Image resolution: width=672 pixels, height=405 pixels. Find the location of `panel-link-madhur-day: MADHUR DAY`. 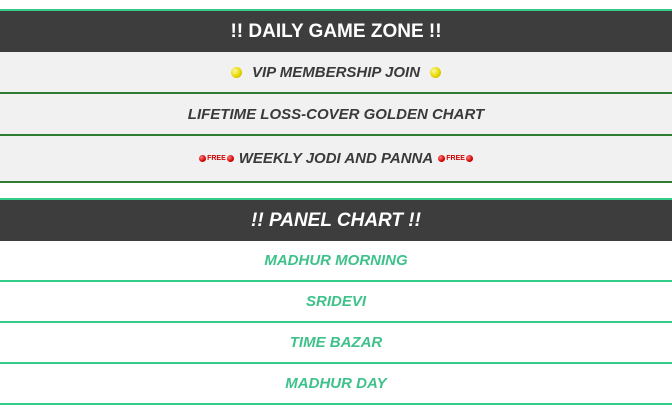

panel-link-madhur-day: MADHUR DAY is located at coordinates (336, 384).